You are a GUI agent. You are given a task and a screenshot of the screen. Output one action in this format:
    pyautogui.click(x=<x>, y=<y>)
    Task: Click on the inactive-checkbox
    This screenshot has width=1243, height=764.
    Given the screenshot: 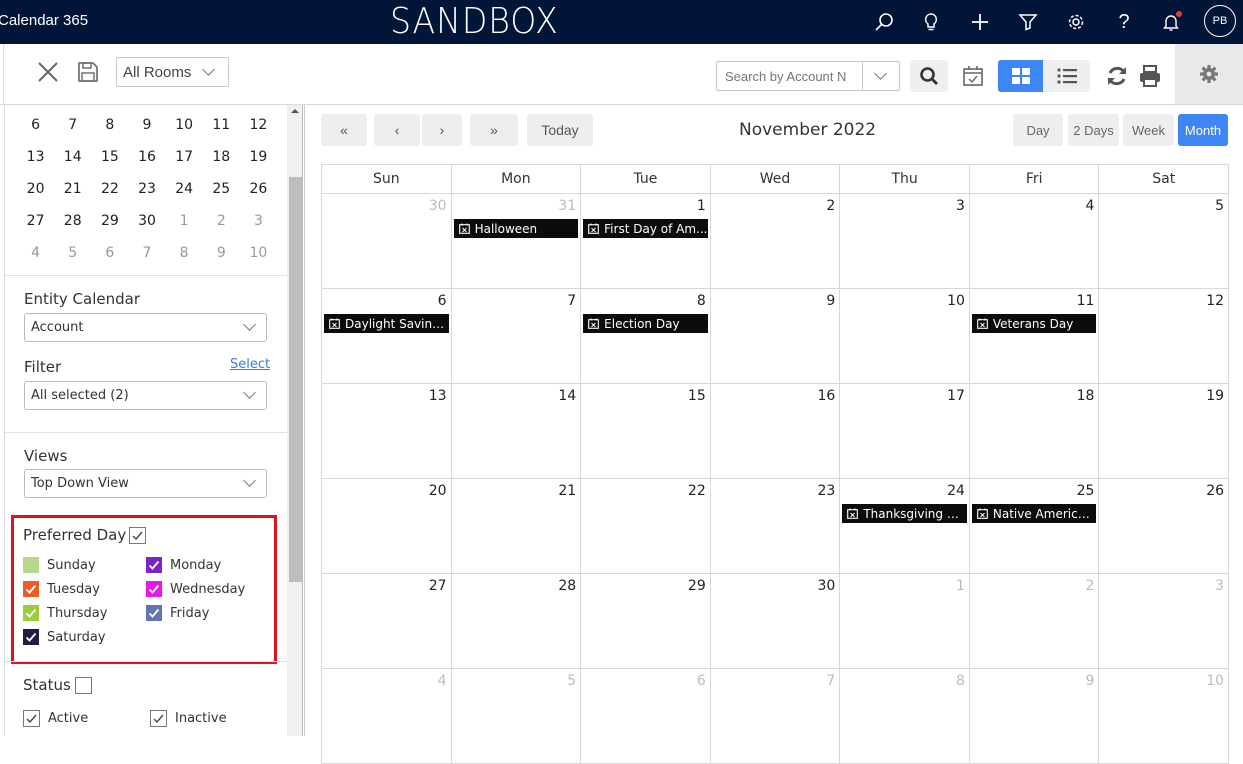 What is the action you would take?
    pyautogui.click(x=158, y=718)
    